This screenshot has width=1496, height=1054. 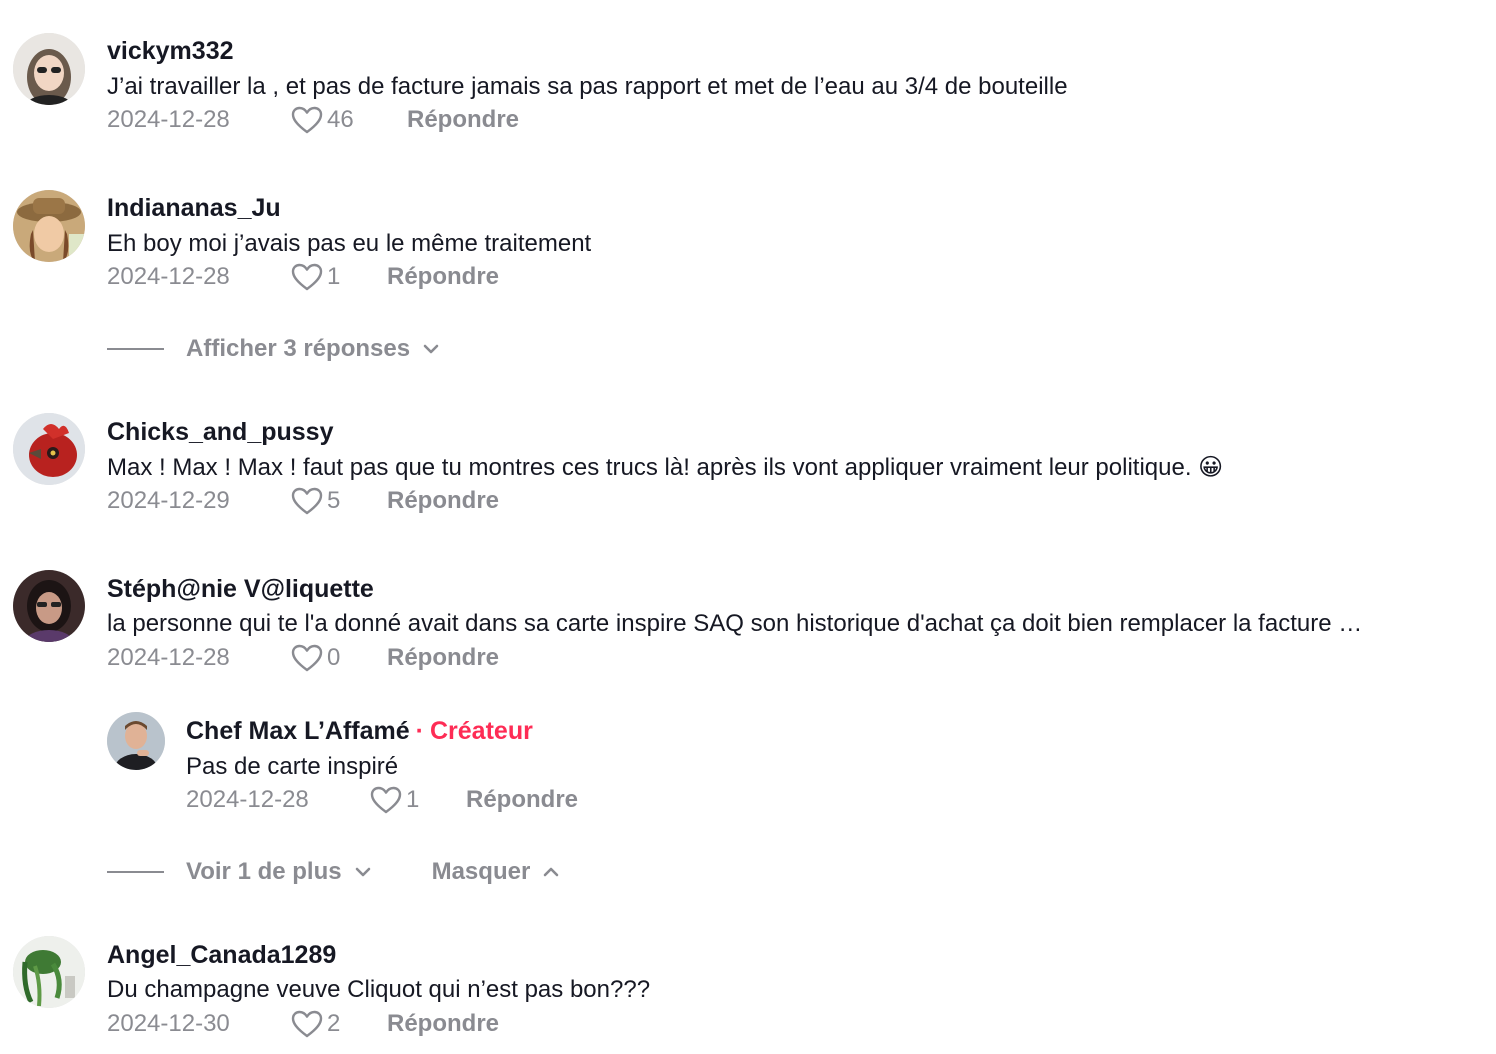 I want to click on like-button: 0, so click(x=319, y=658).